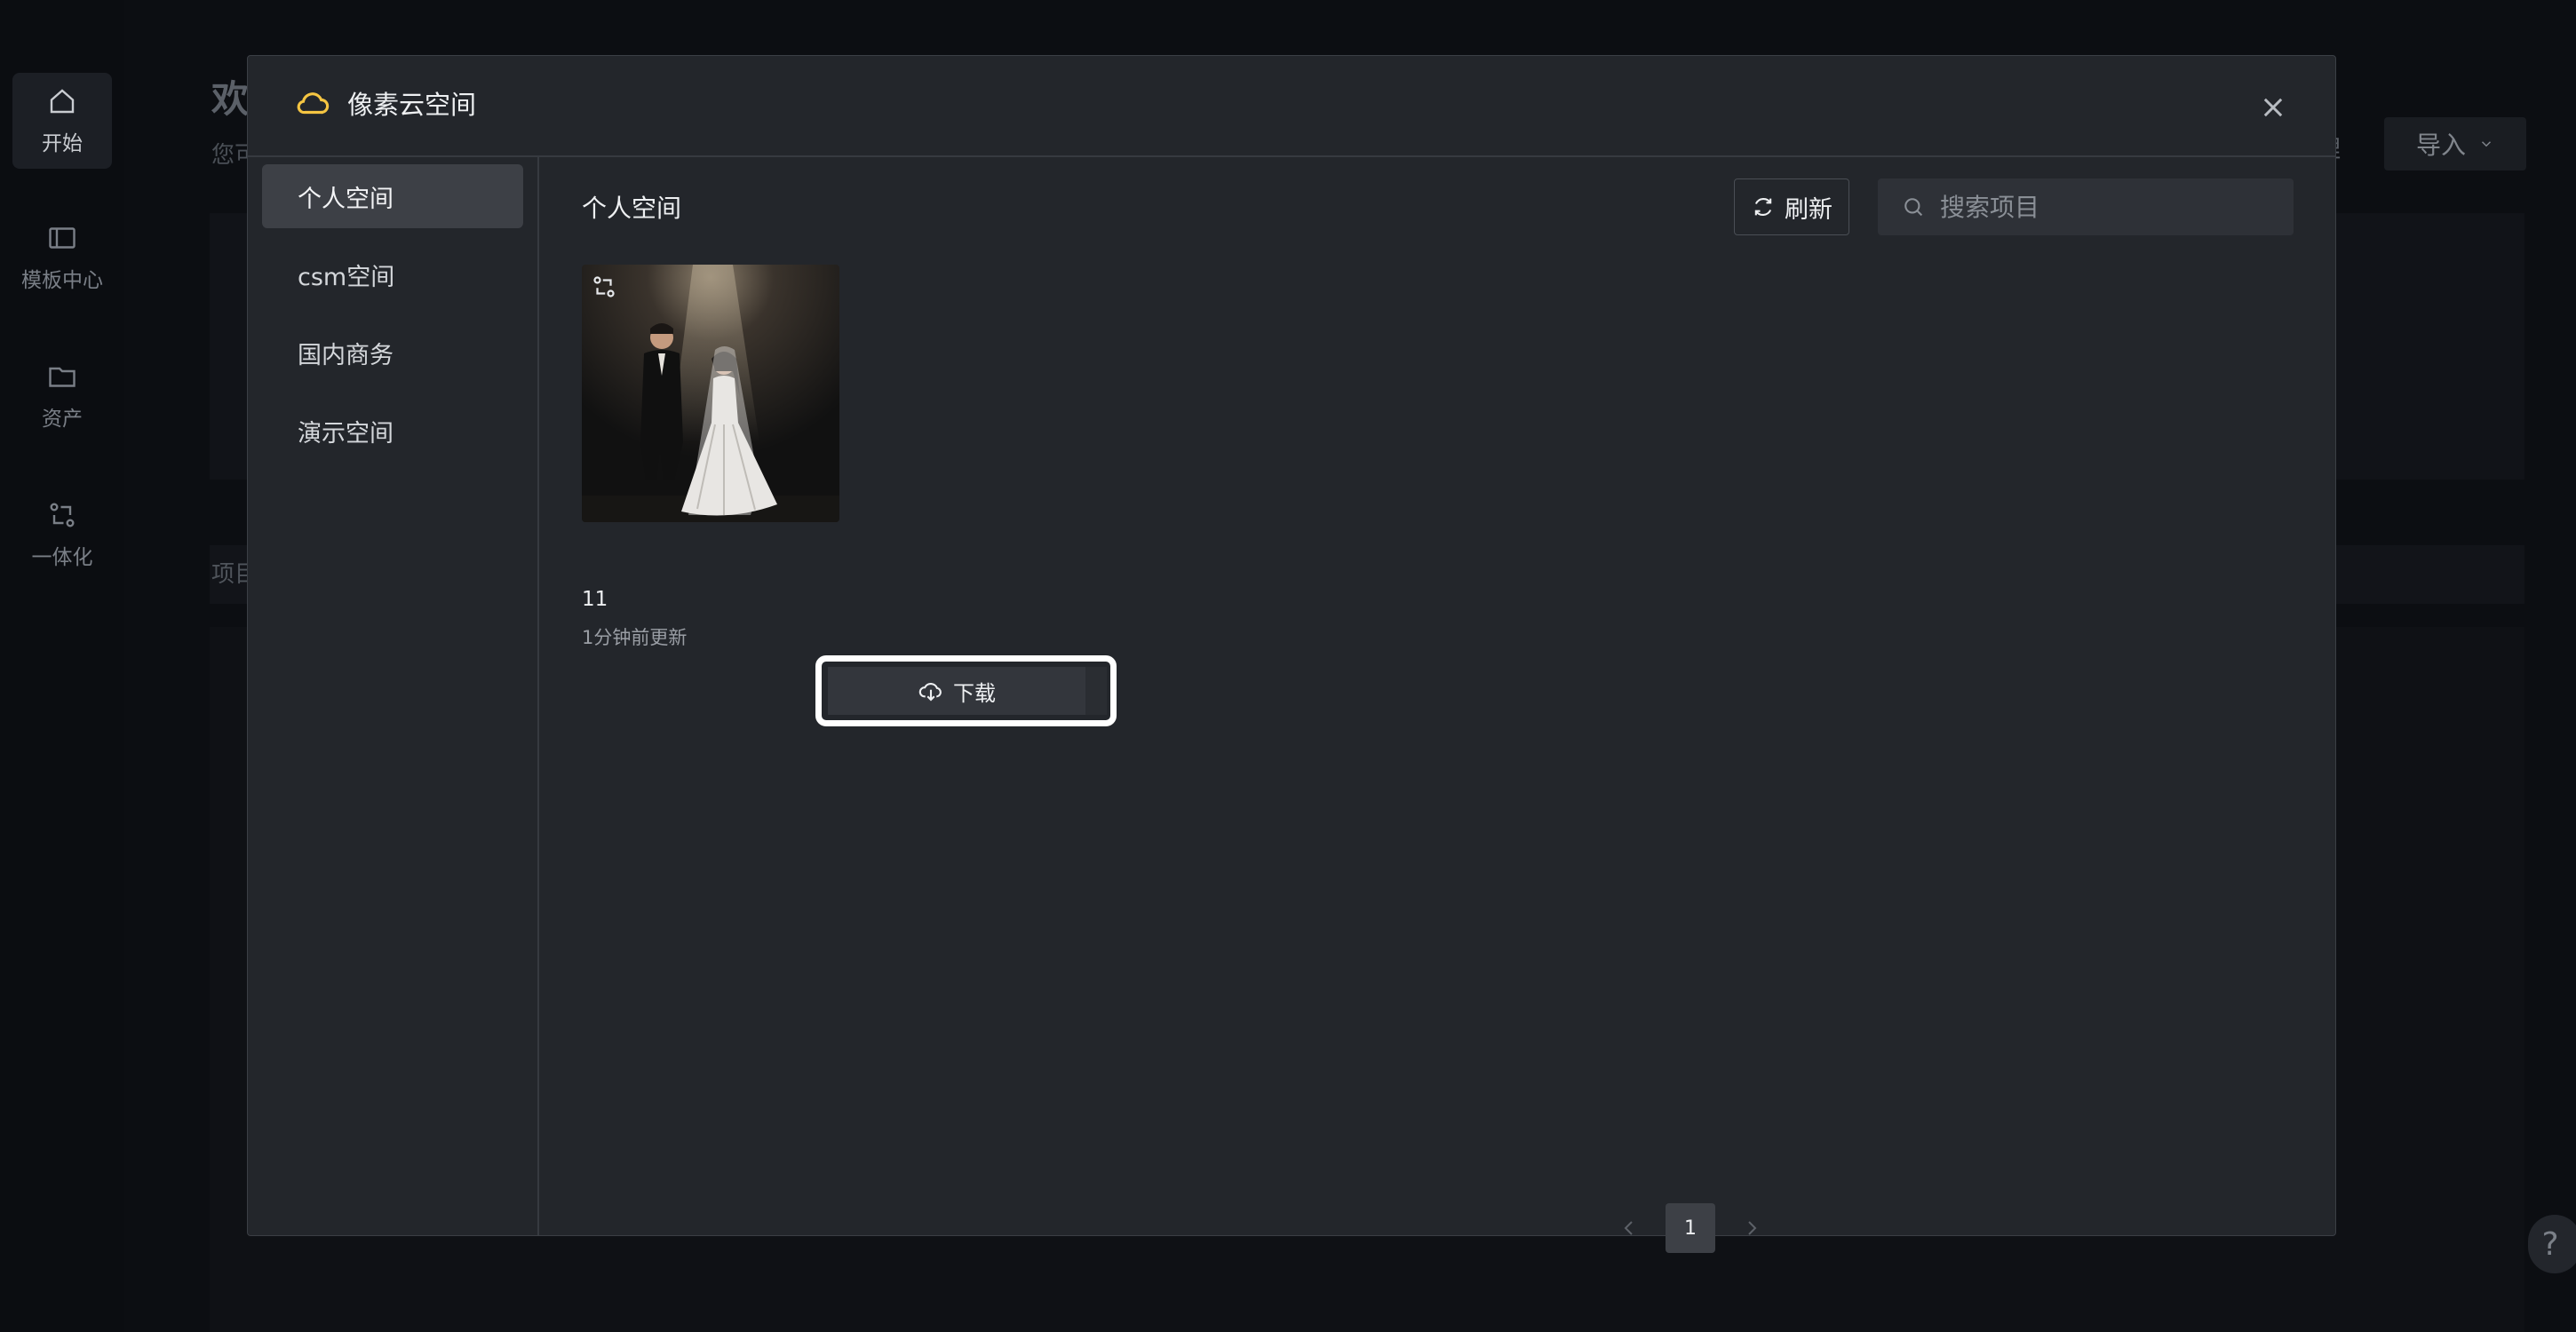 The image size is (2576, 1332). What do you see at coordinates (393, 696) in the screenshot?
I see `space-sidebar: 个人空间 csm空间 国内商务 演示空间` at bounding box center [393, 696].